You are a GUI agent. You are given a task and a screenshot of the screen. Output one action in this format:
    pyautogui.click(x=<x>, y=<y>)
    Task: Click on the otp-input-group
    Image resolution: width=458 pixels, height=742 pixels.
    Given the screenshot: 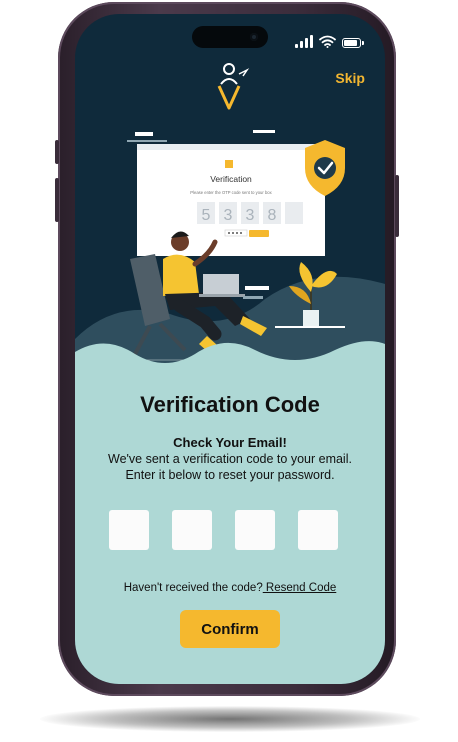 What is the action you would take?
    pyautogui.click(x=230, y=530)
    